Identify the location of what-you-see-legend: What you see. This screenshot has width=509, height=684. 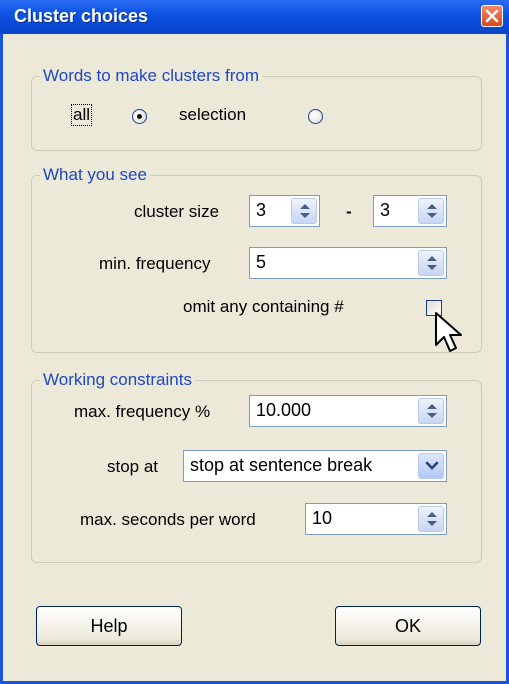
(95, 174).